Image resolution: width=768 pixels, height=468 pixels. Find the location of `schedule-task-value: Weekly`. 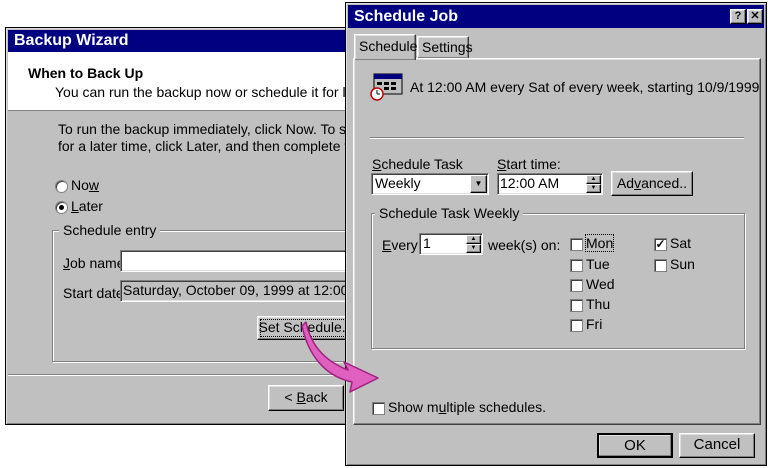

schedule-task-value: Weekly is located at coordinates (398, 183).